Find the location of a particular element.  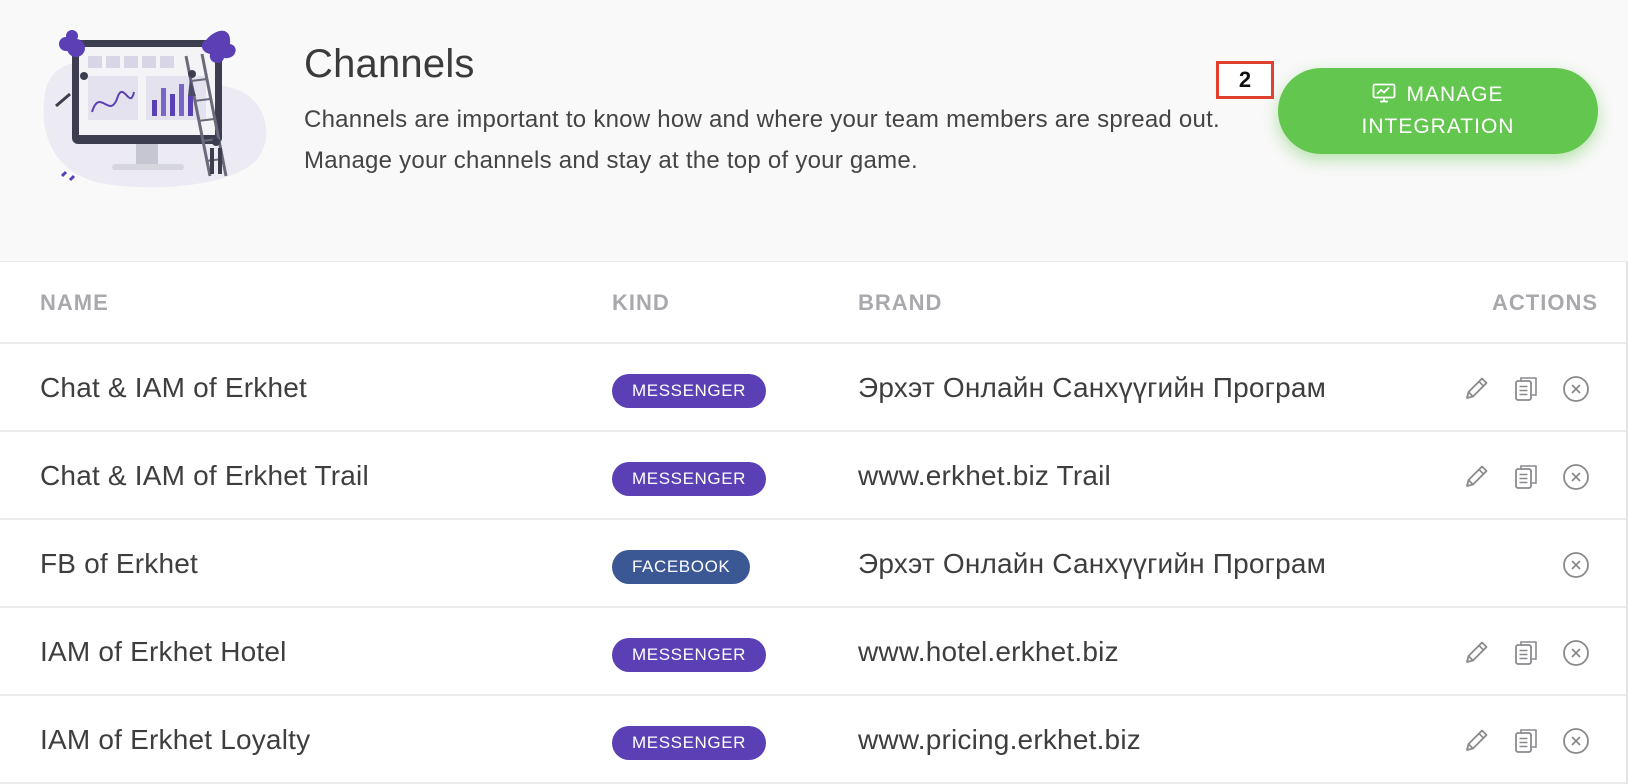

page-title: Channels is located at coordinates (389, 64).